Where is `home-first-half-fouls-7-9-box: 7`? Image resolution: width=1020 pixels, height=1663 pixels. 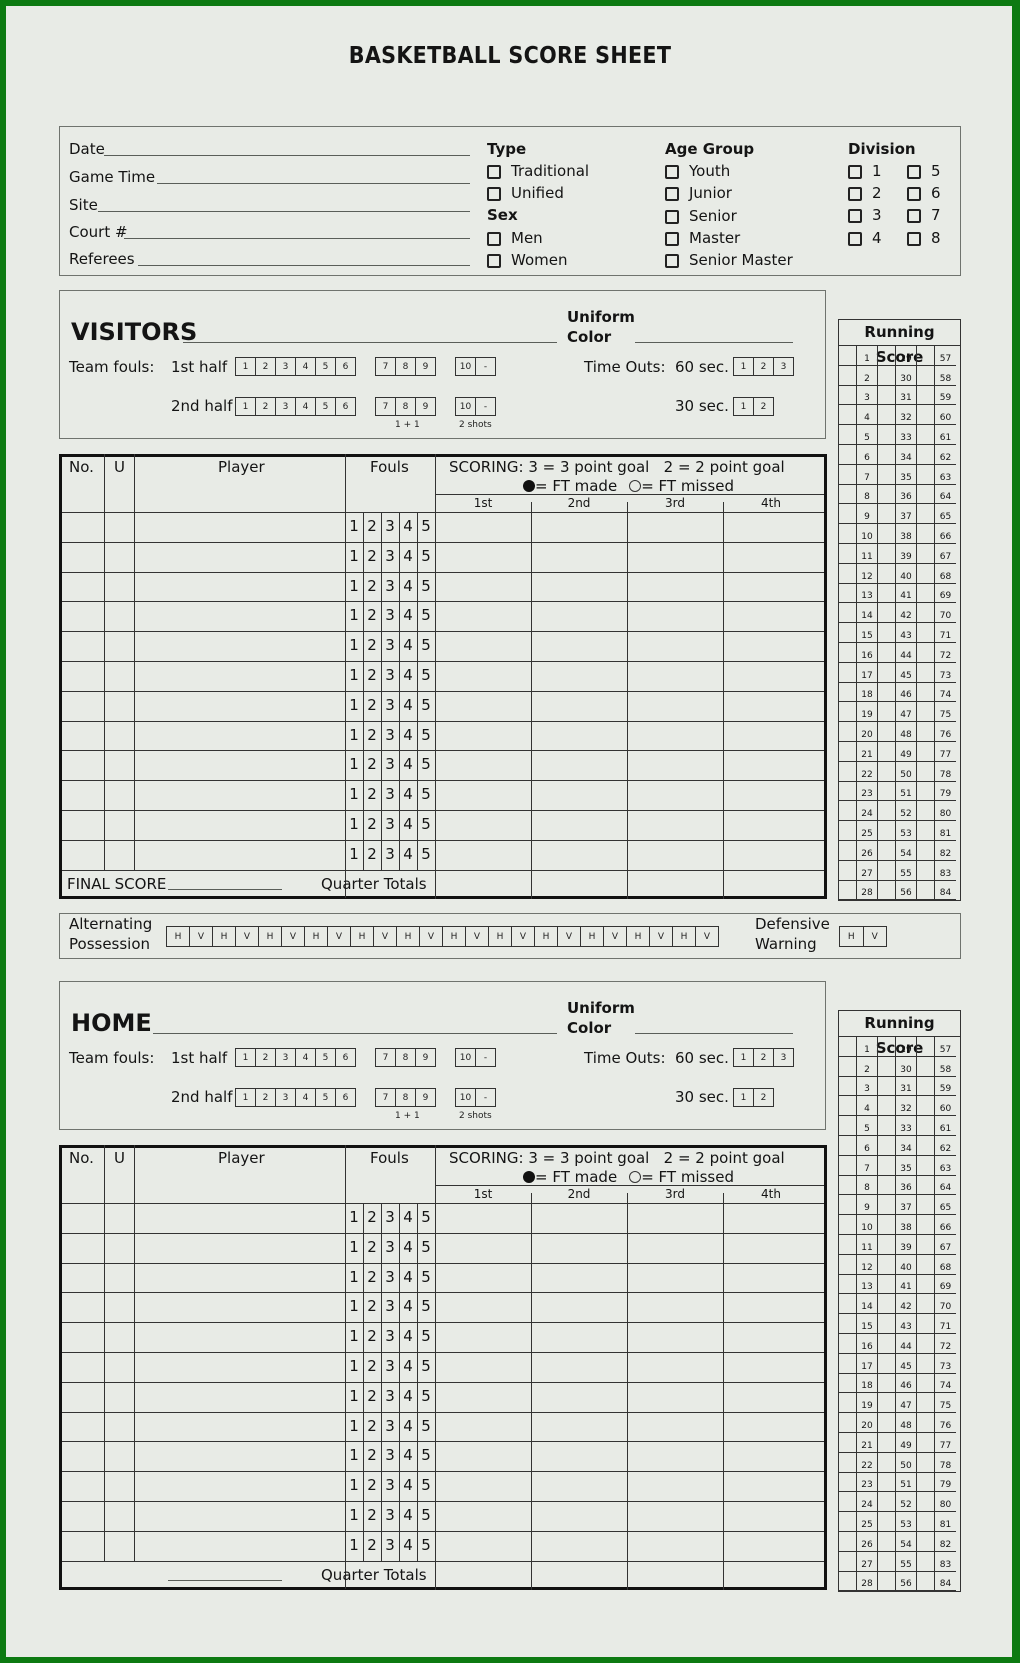
home-first-half-fouls-7-9-box: 7 is located at coordinates (386, 1057).